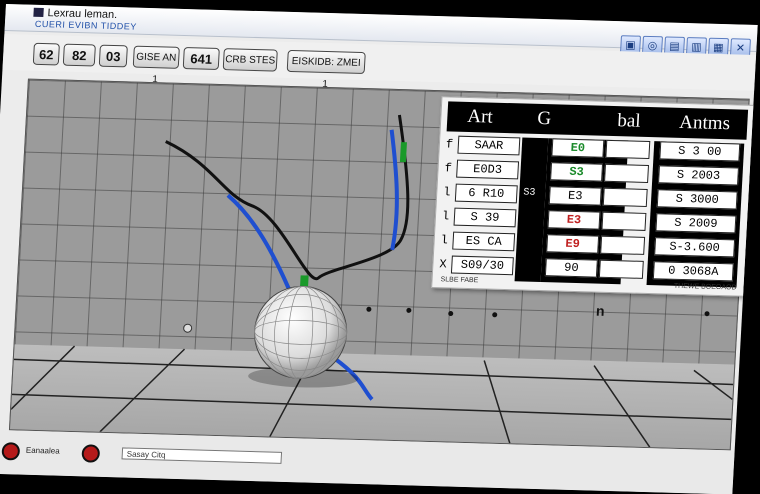 This screenshot has height=494, width=760. What do you see at coordinates (697, 199) in the screenshot?
I see `row-val3: S 3000` at bounding box center [697, 199].